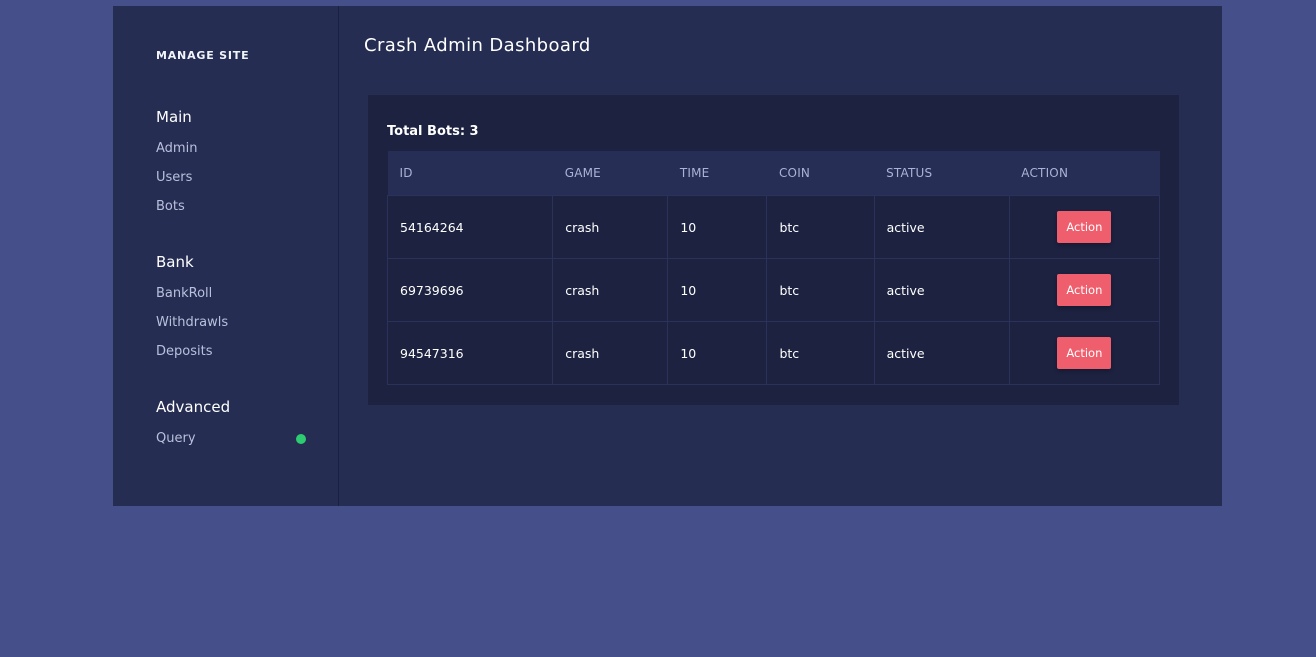 This screenshot has height=657, width=1316. I want to click on page-title: Crash Admin Dashboard, so click(477, 45).